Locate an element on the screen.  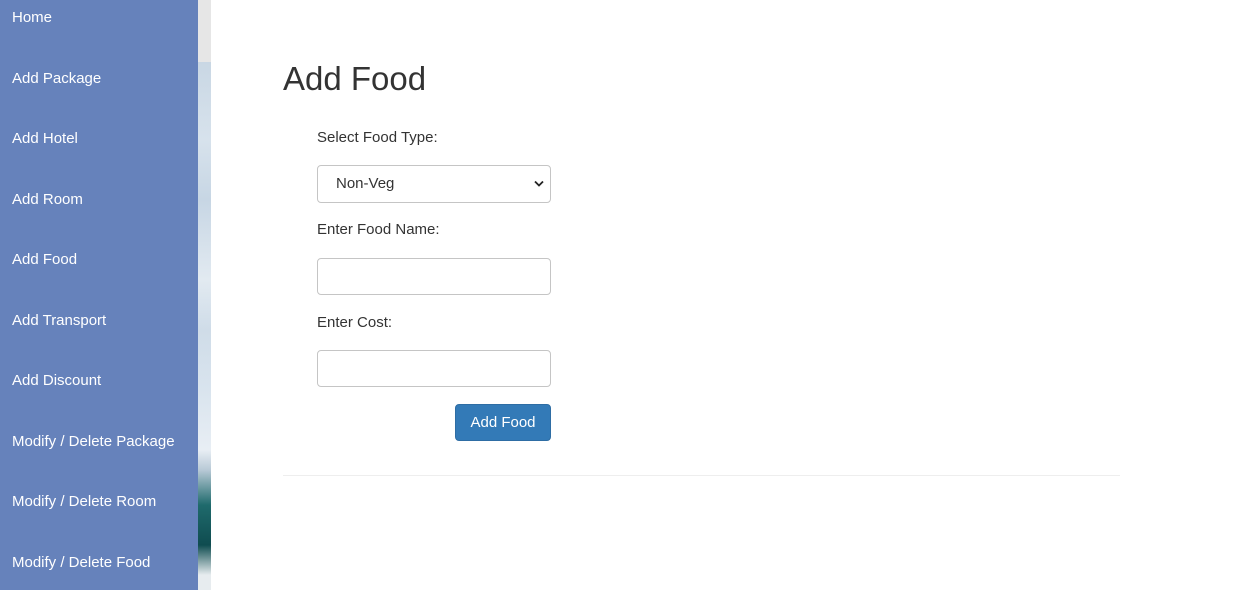
page-title: Add Food is located at coordinates (355, 78).